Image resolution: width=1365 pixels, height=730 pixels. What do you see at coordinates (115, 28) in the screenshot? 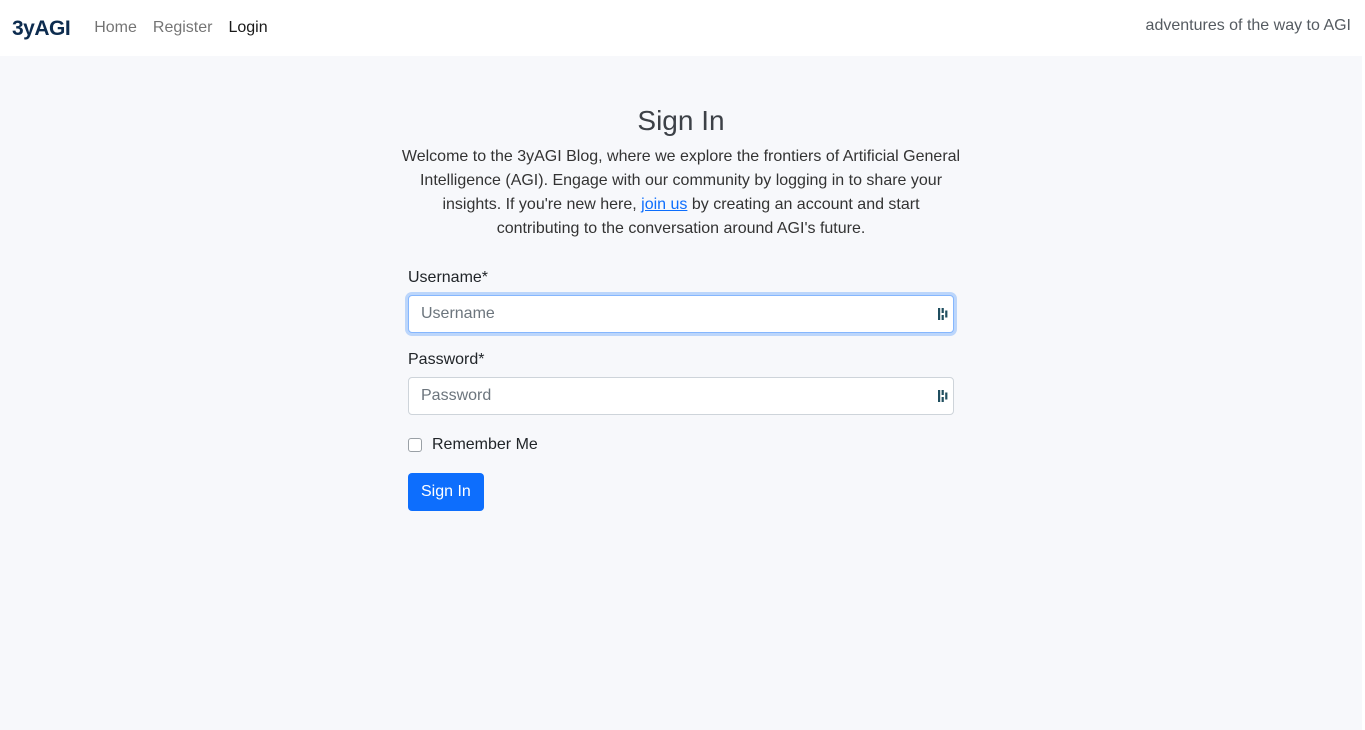
I see `nav-home-link: Home` at bounding box center [115, 28].